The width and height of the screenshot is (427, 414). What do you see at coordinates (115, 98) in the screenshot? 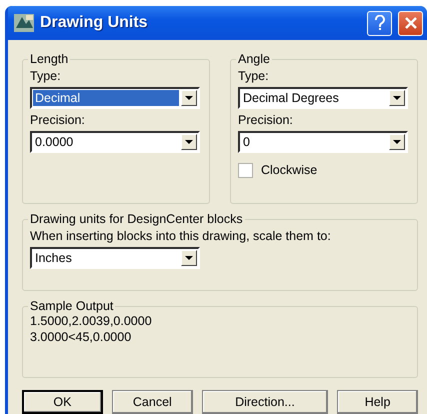
I see `dropdown: Decimal` at bounding box center [115, 98].